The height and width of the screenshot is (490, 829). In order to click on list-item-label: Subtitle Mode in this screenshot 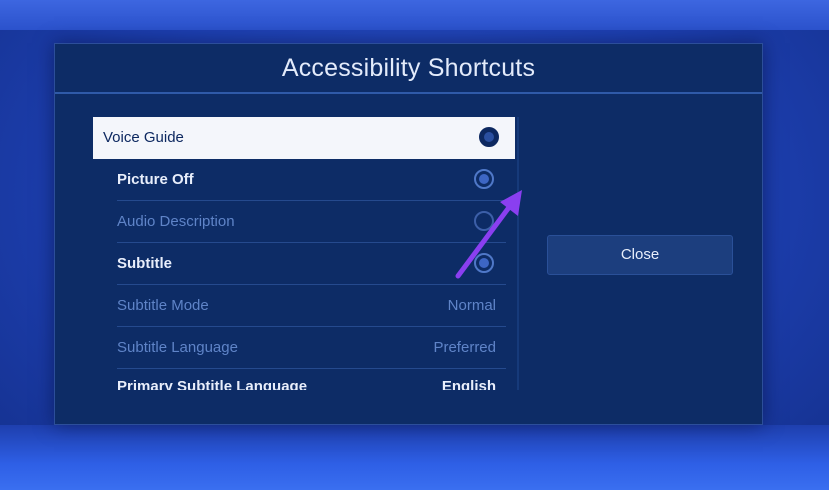, I will do `click(163, 305)`.